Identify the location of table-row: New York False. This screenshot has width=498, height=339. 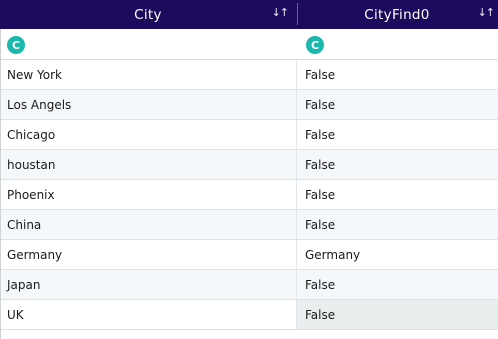
(249, 75).